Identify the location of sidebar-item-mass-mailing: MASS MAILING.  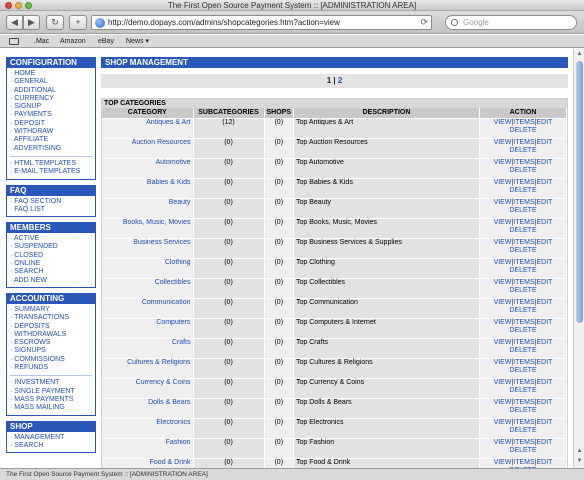
(51, 408).